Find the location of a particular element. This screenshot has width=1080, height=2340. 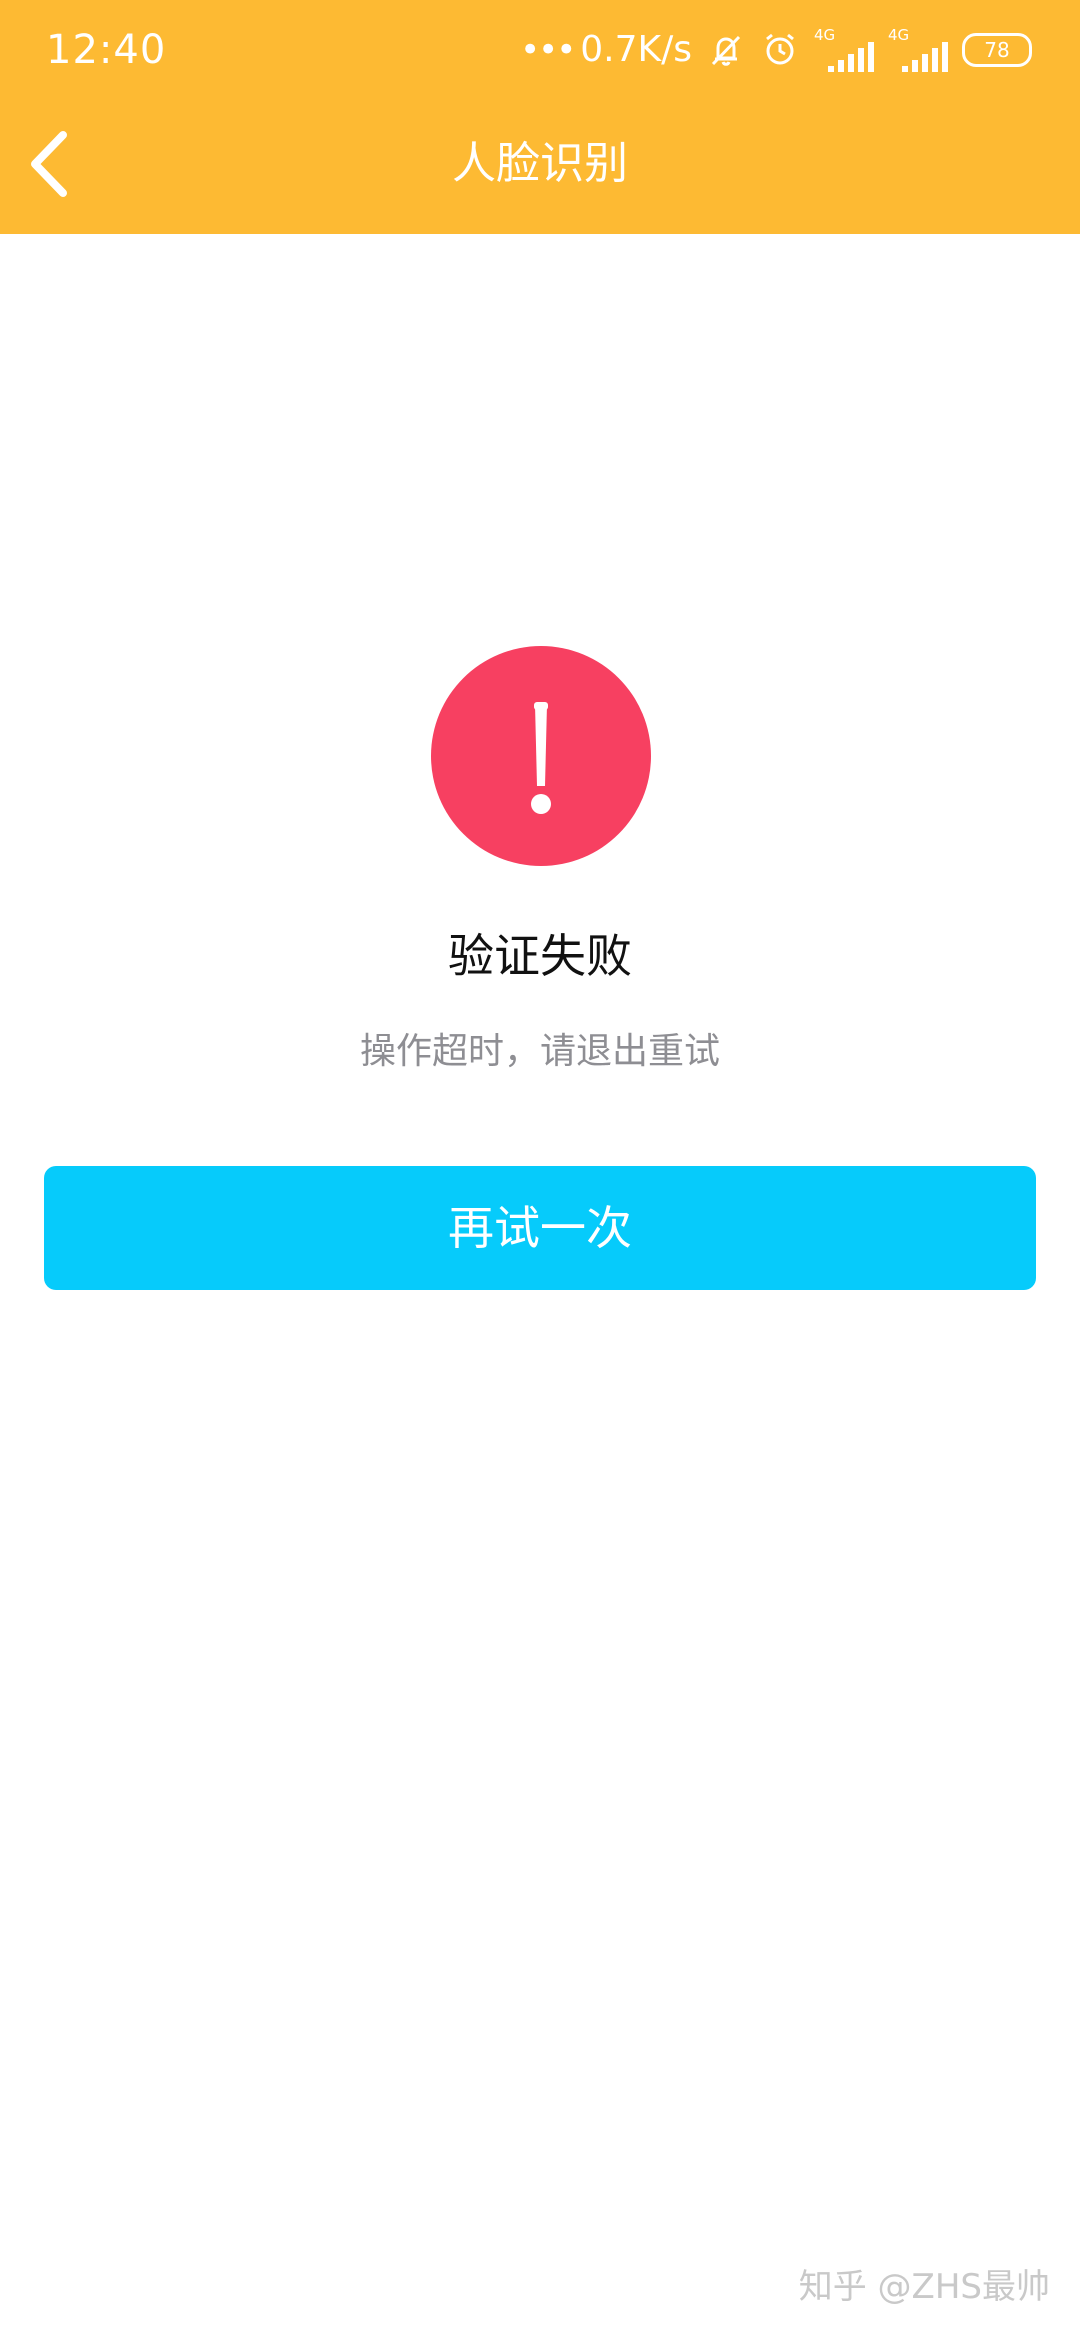

network-speed: 0.7K/s is located at coordinates (636, 49).